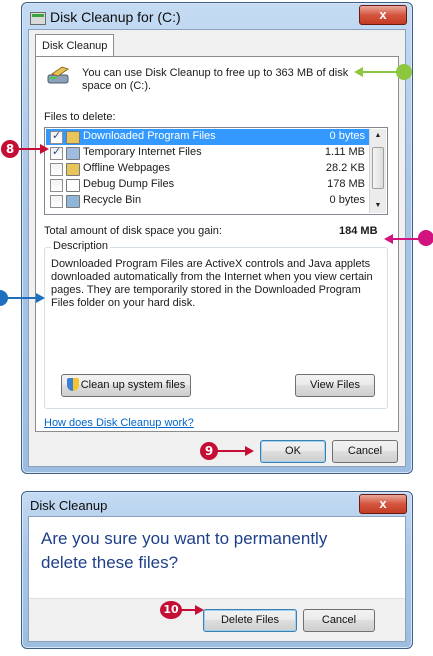  I want to click on step-10-arrowhead, so click(199, 610).